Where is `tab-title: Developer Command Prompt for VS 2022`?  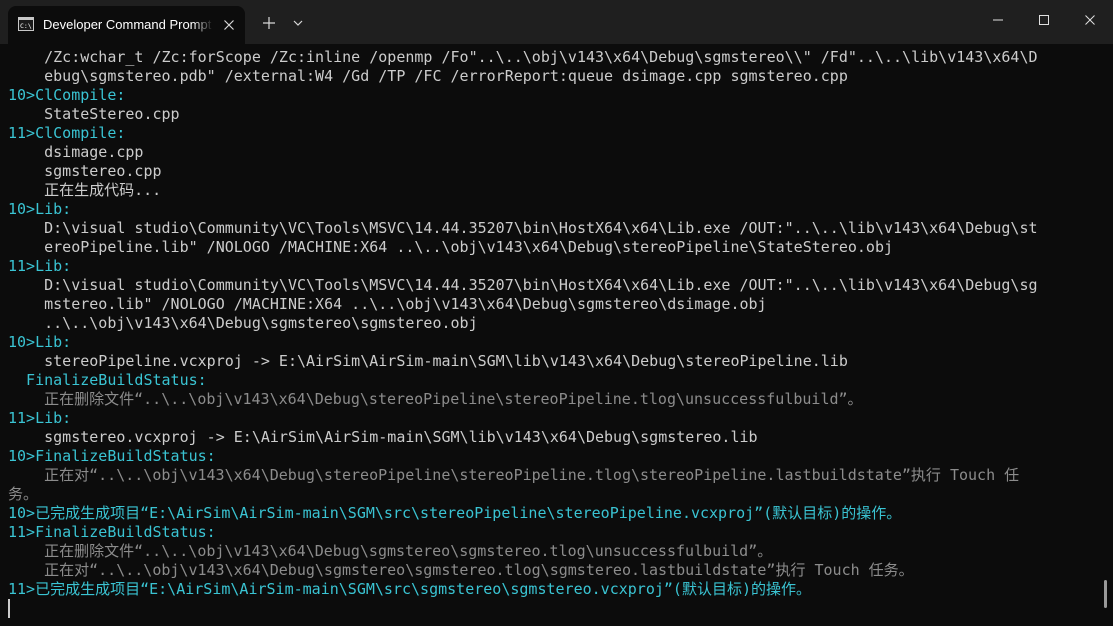 tab-title: Developer Command Prompt for VS 2022 is located at coordinates (128, 24).